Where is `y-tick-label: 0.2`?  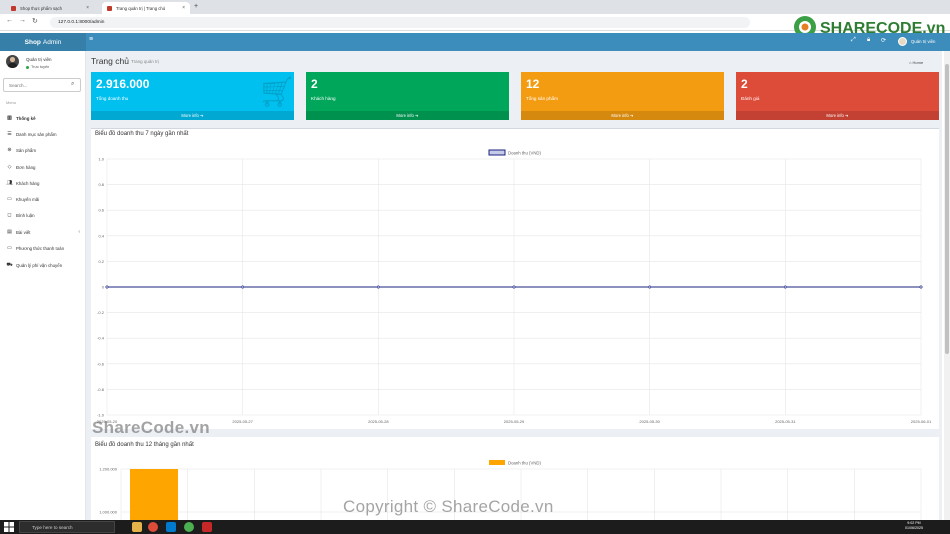
y-tick-label: 0.2 is located at coordinates (101, 261).